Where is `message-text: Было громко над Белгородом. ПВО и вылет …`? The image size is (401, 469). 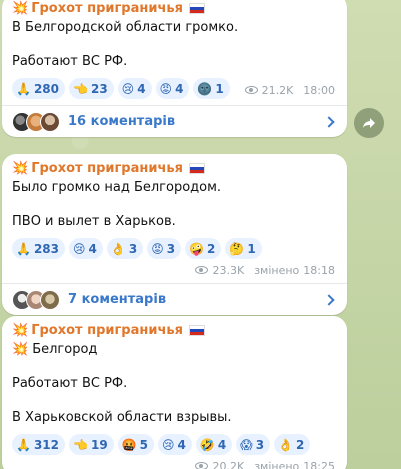
message-text: Было громко над Белгородом. ПВО и вылет … is located at coordinates (173, 204).